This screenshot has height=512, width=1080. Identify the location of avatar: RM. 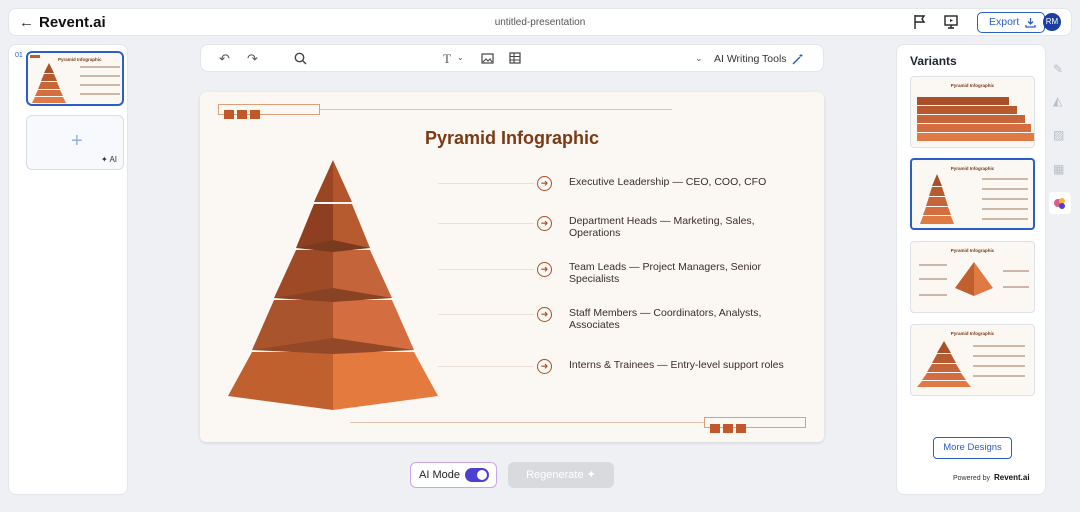
(1052, 22).